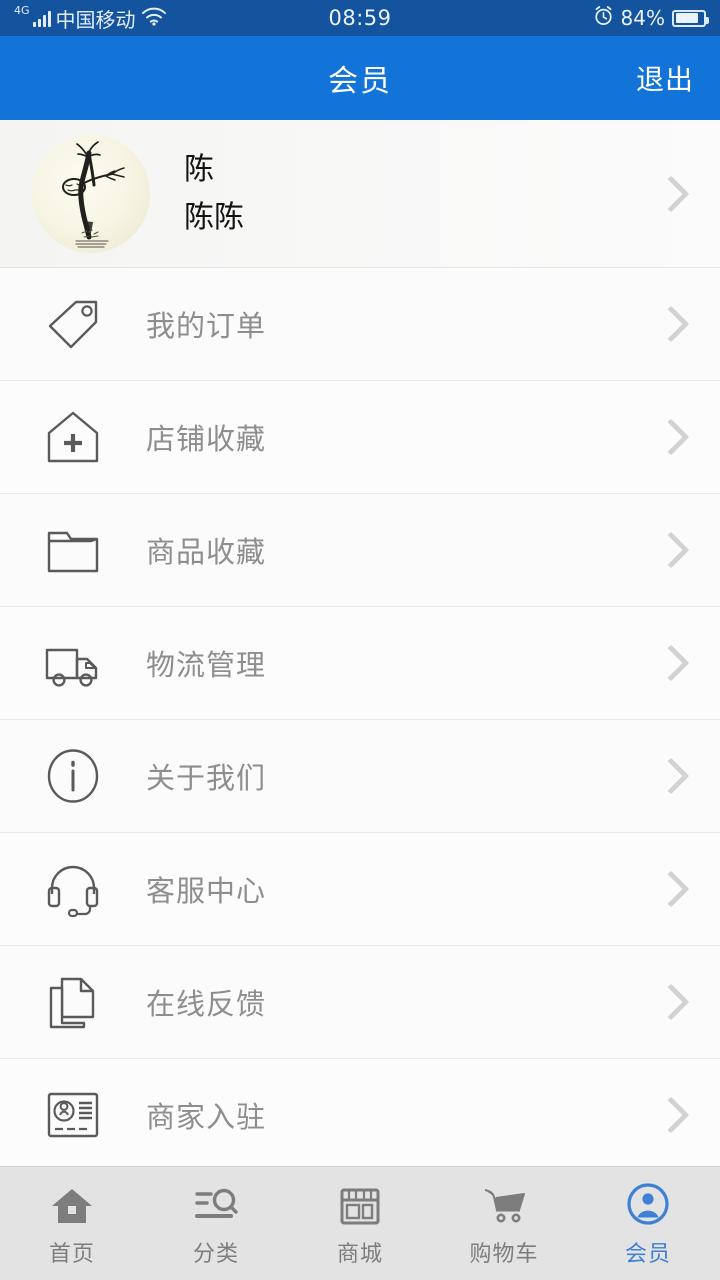  I want to click on status-bar-right: 84%, so click(651, 18).